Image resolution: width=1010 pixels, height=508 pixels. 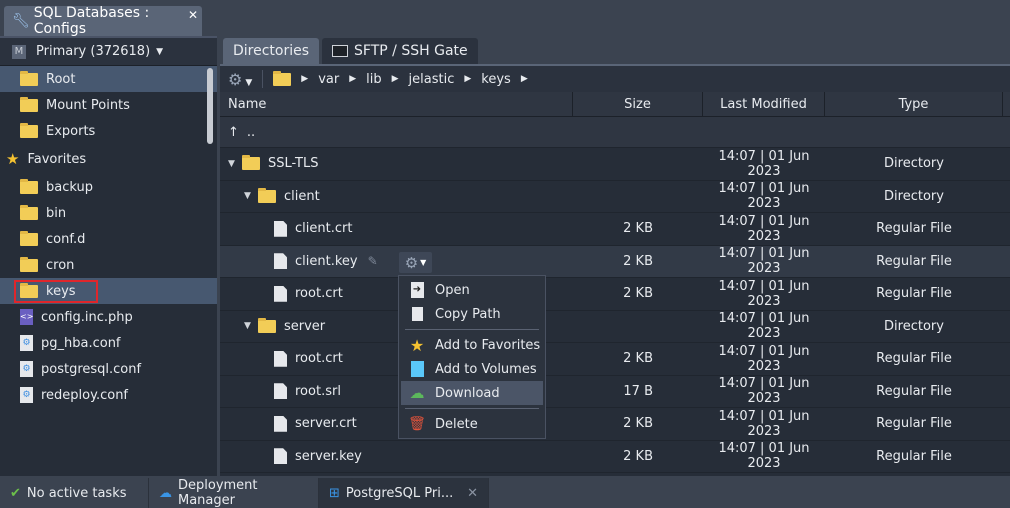 I want to click on menu-item-label: Add to Volumes, so click(x=486, y=369).